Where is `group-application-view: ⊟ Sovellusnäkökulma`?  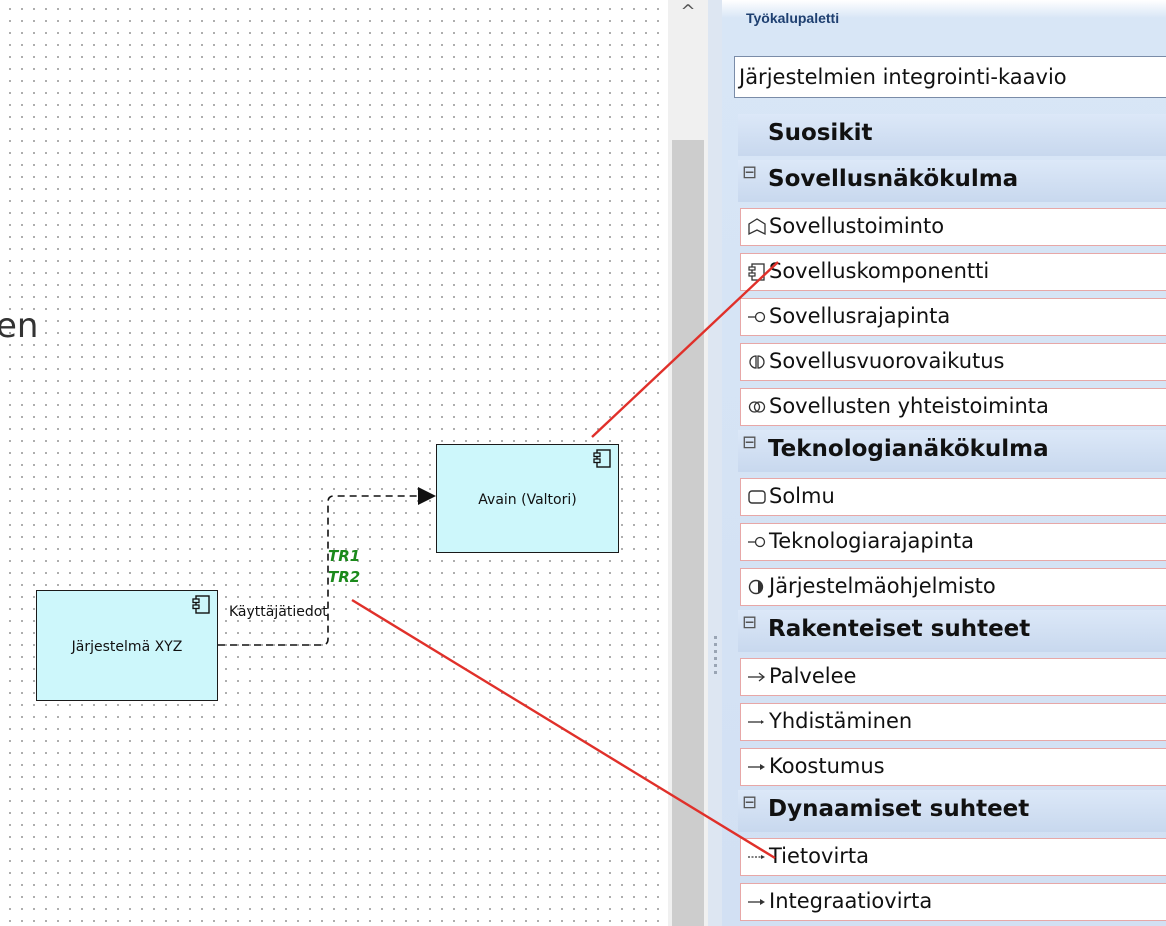
group-application-view: ⊟ Sovellusnäkökulma is located at coordinates (952, 181).